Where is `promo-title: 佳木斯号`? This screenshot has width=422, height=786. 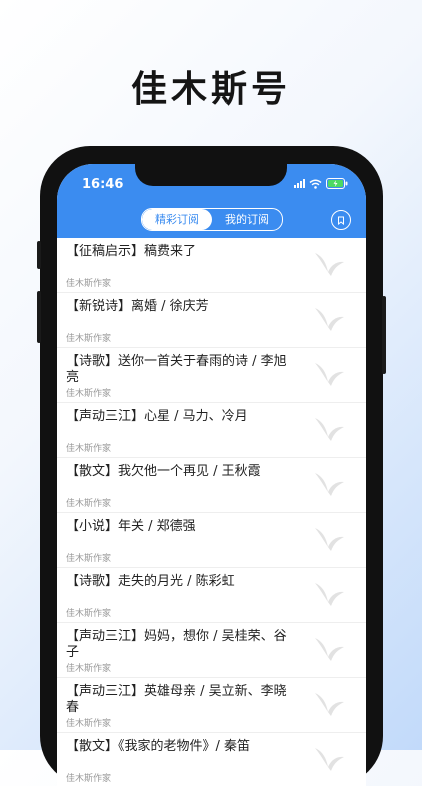
promo-title: 佳木斯号 is located at coordinates (210, 89).